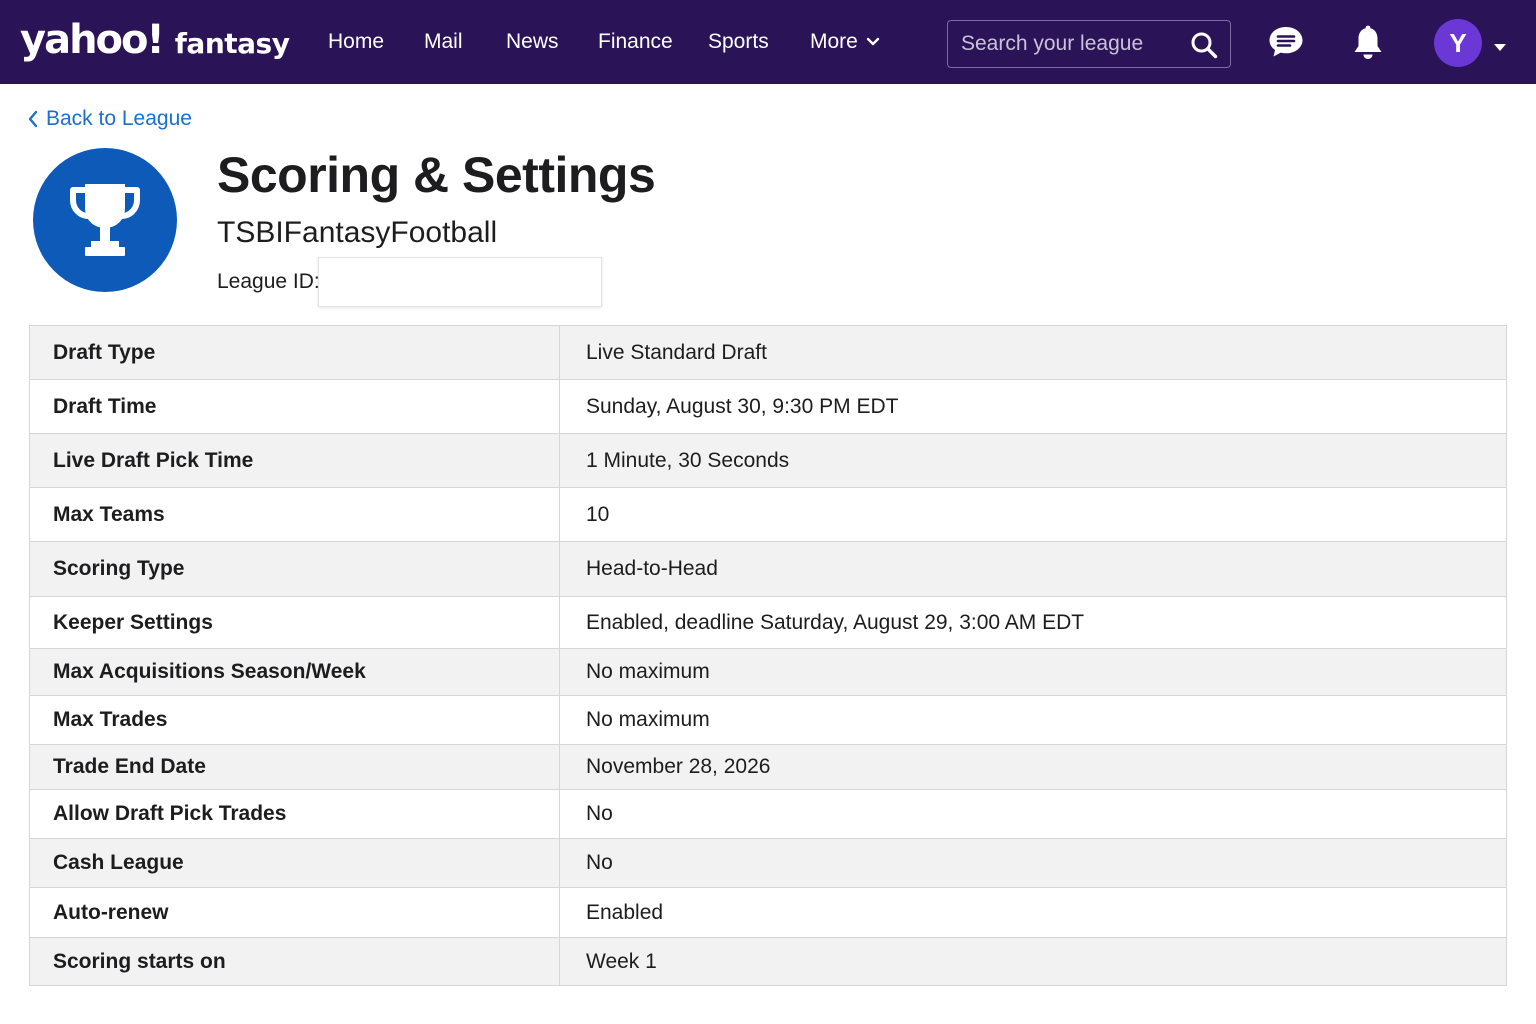  Describe the element at coordinates (294, 961) in the screenshot. I see `setting-label-scoring-start: Scoring starts on` at that location.